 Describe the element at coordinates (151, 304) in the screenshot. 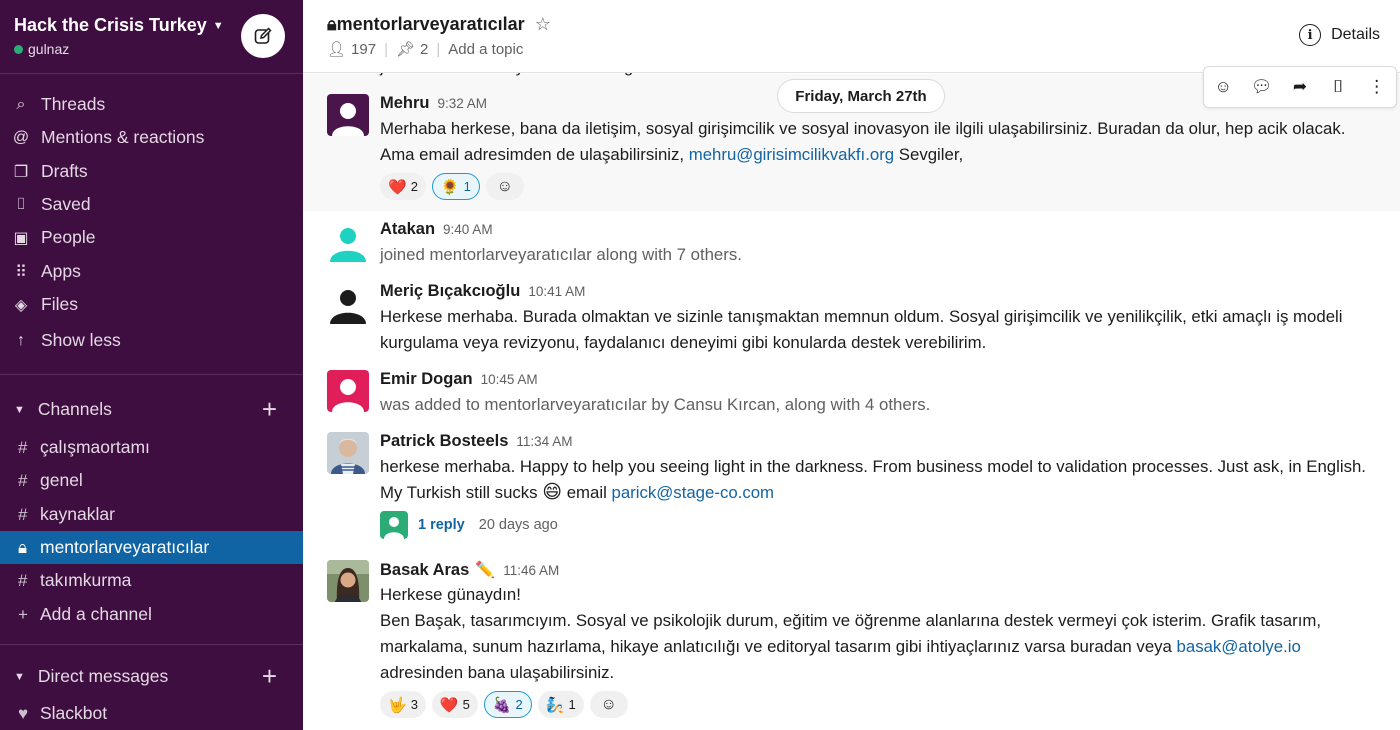

I see `sidebar-item-files: ◈ Files` at that location.